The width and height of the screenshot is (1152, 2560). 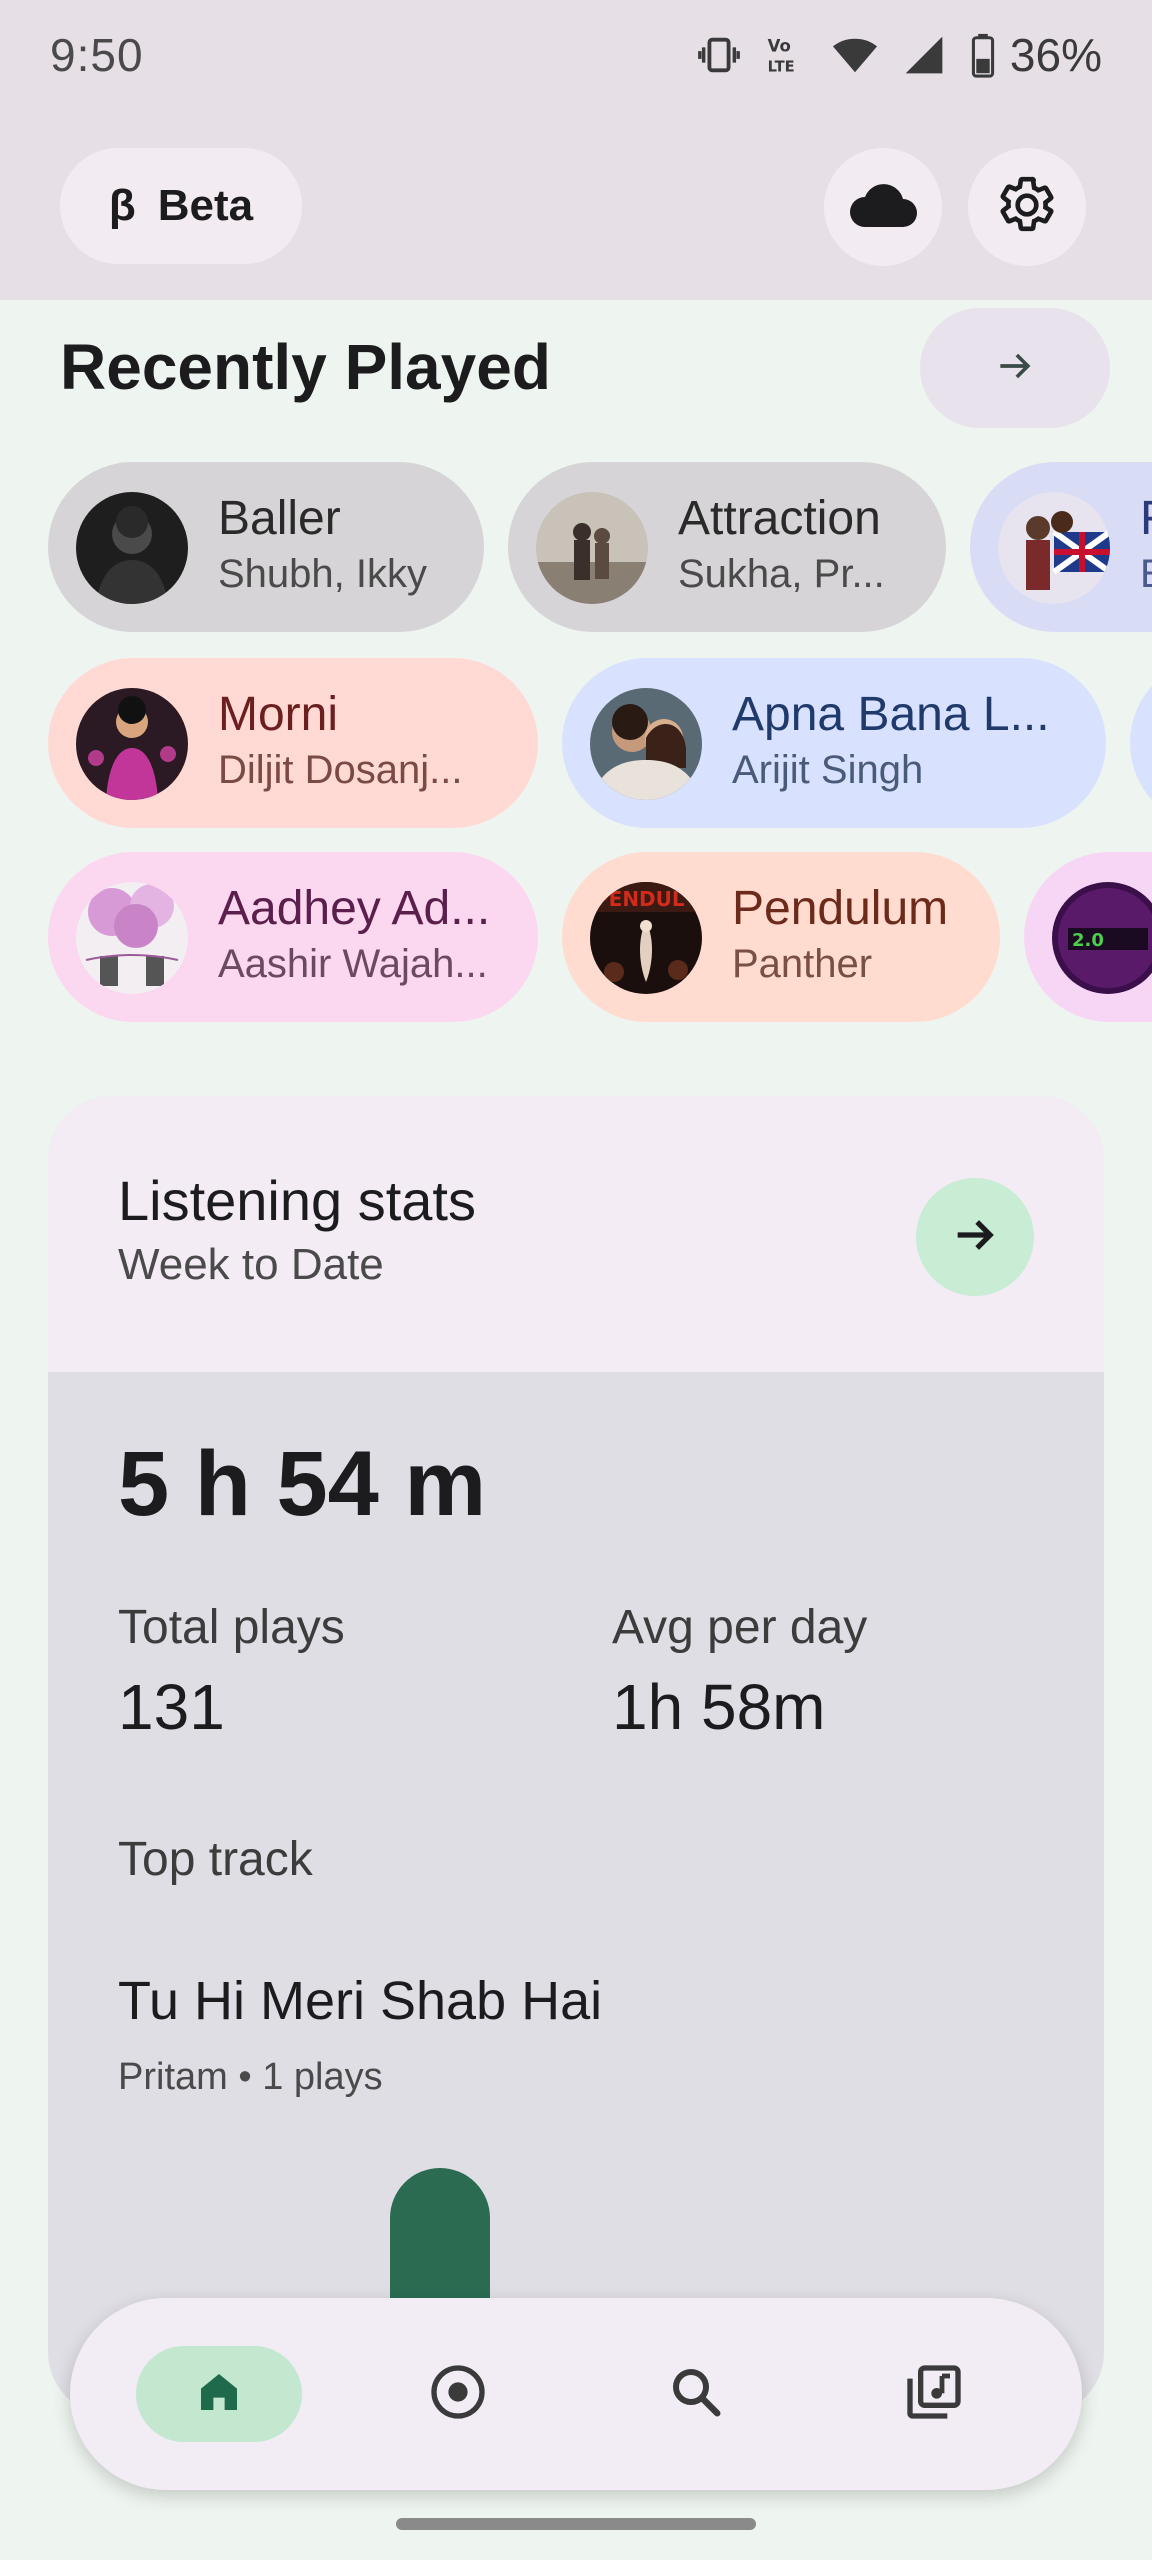 I want to click on recent-track-chip: Baller Shubh, Ikky, so click(x=266, y=547).